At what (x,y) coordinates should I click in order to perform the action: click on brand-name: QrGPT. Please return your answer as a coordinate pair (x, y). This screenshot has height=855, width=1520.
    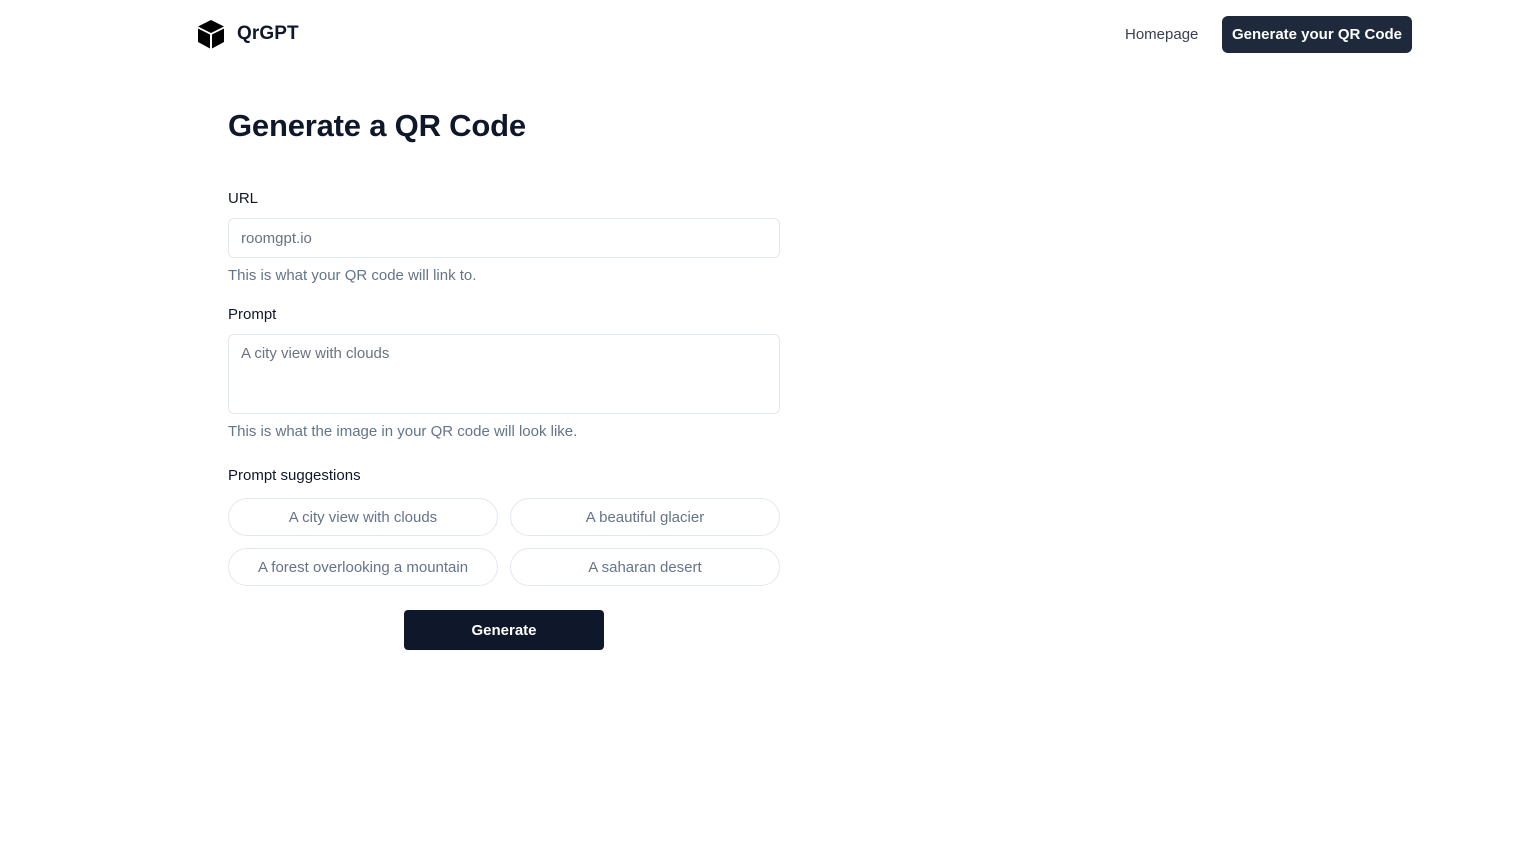
    Looking at the image, I should click on (268, 33).